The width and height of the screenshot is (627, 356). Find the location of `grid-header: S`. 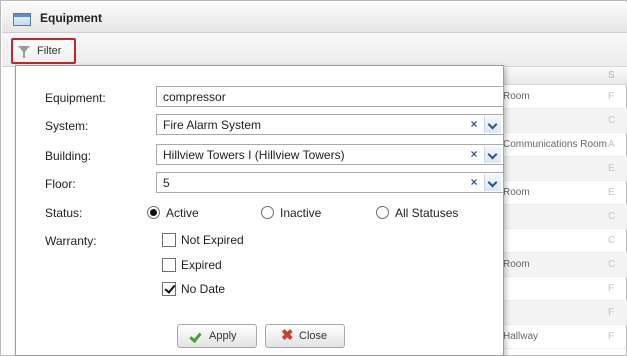

grid-header: S is located at coordinates (559, 76).